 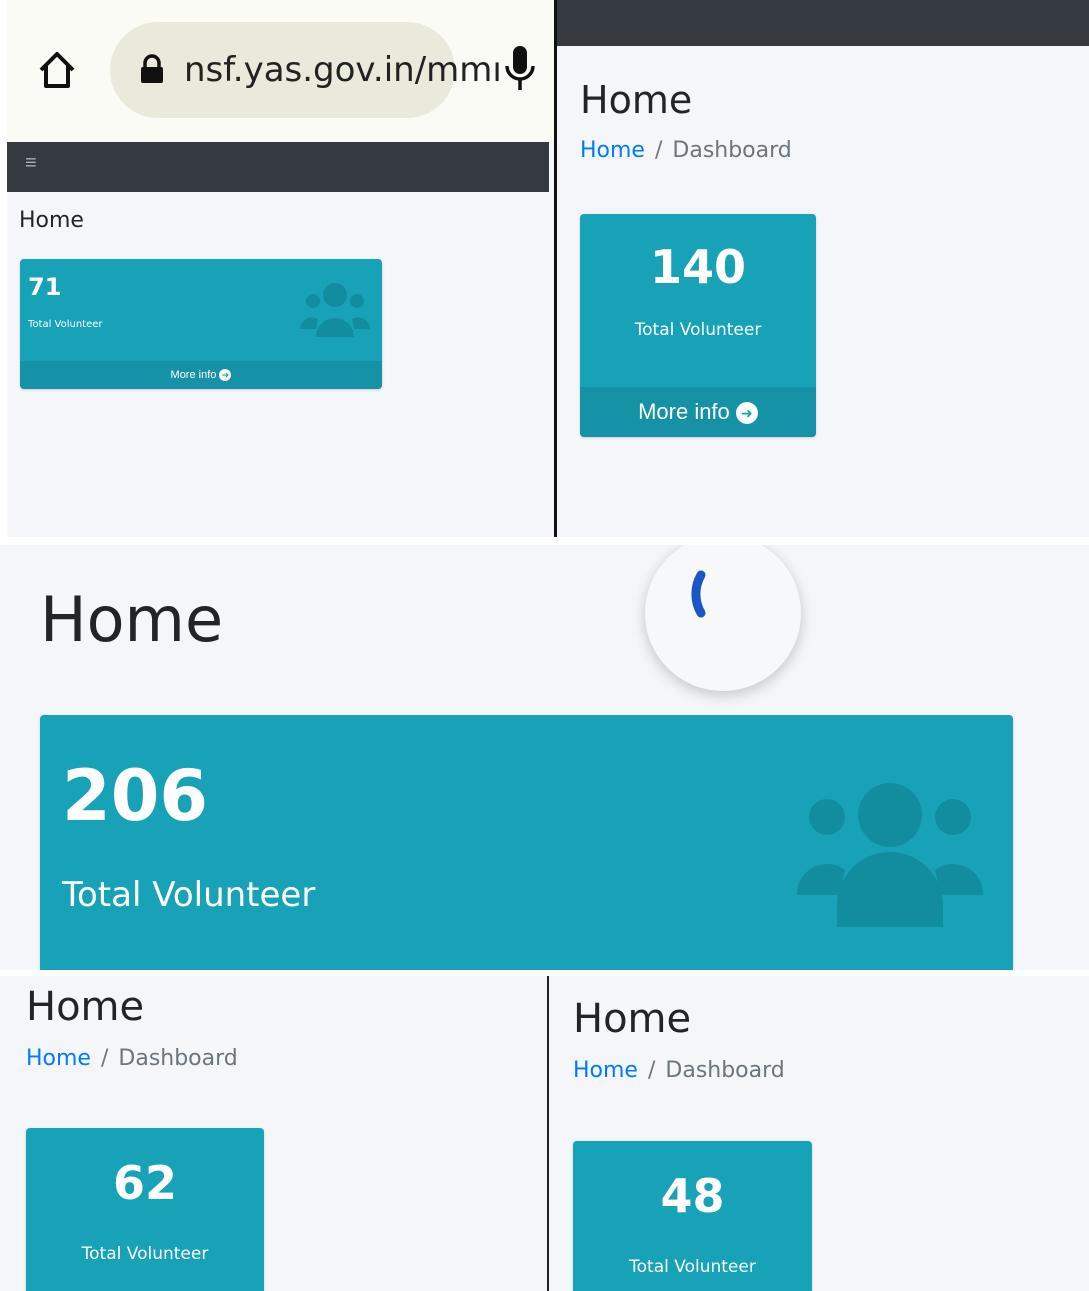 I want to click on volunteer-count: 140, so click(x=698, y=267).